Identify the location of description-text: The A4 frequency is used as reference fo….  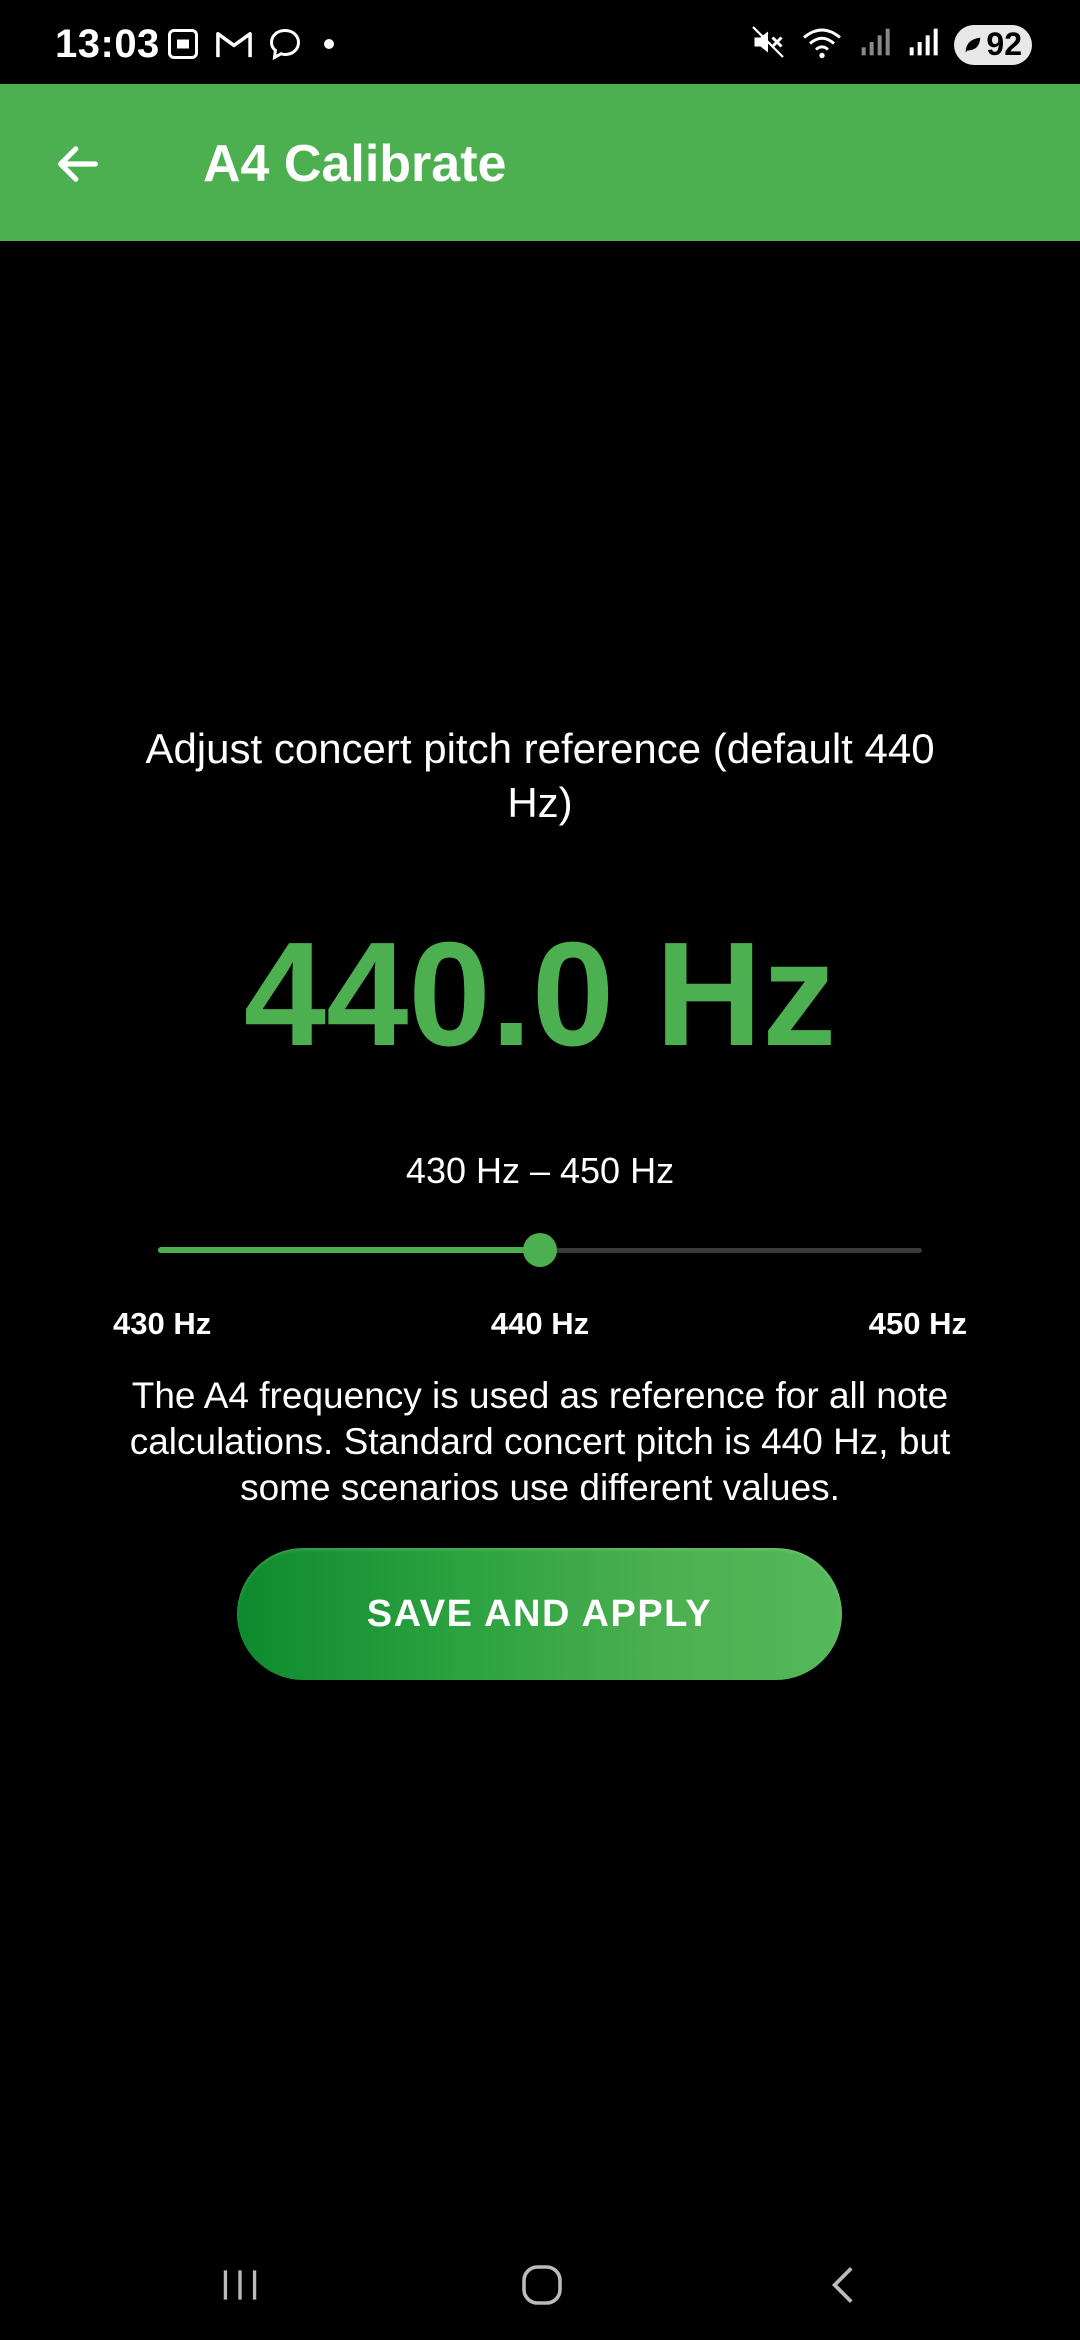
(540, 1441).